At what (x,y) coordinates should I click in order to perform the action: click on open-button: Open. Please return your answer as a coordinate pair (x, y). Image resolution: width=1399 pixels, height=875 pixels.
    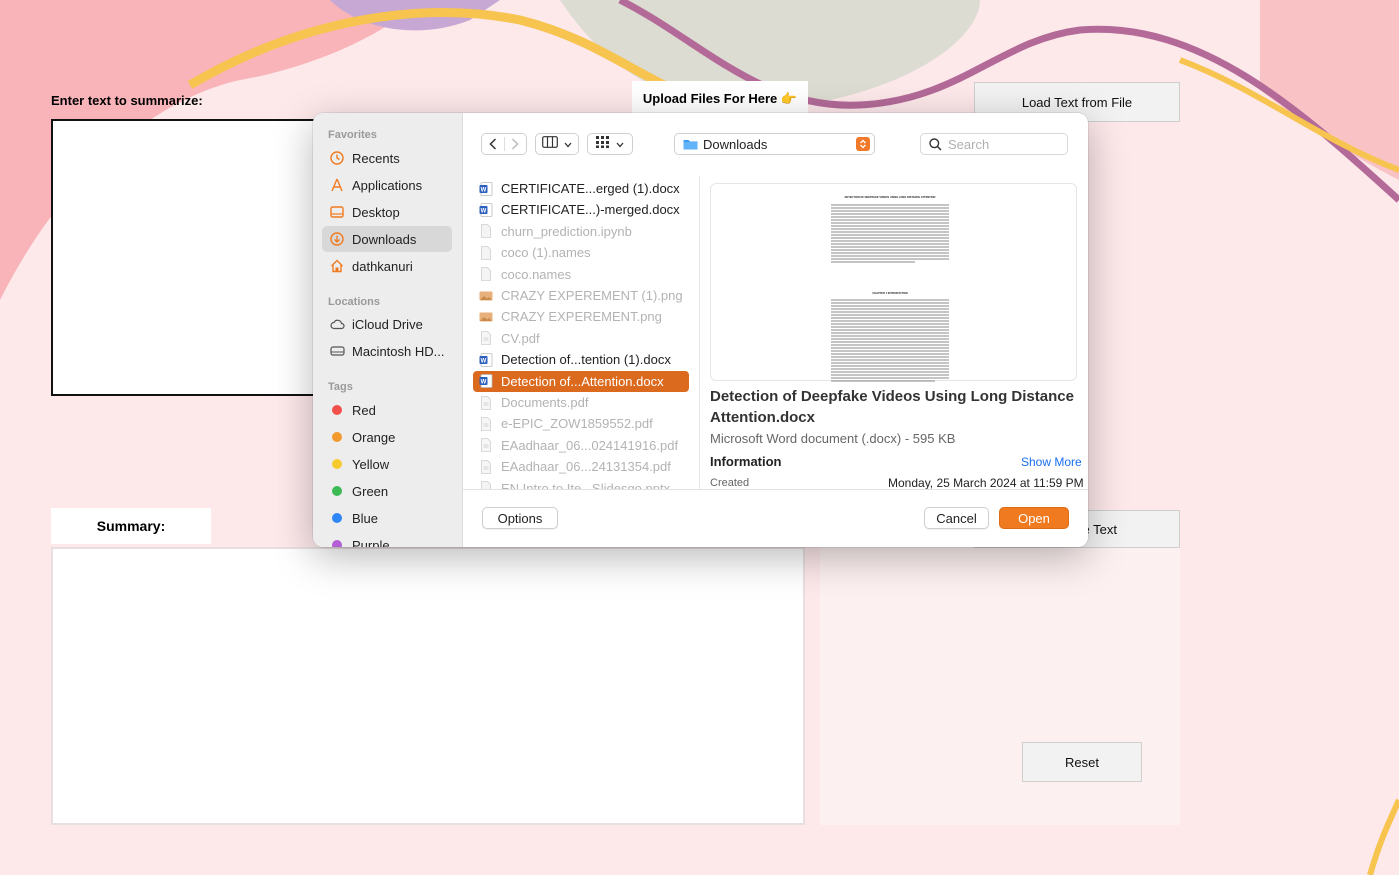
    Looking at the image, I should click on (1034, 518).